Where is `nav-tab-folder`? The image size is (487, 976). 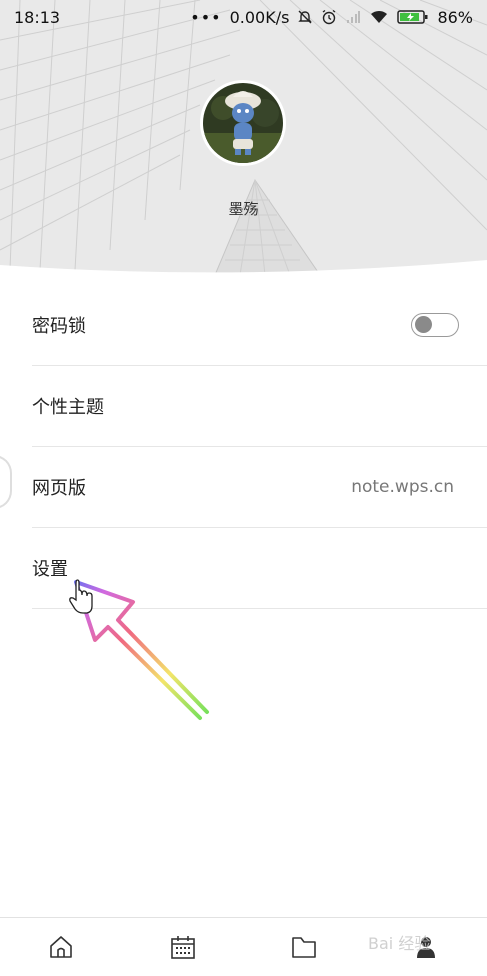 nav-tab-folder is located at coordinates (304, 947).